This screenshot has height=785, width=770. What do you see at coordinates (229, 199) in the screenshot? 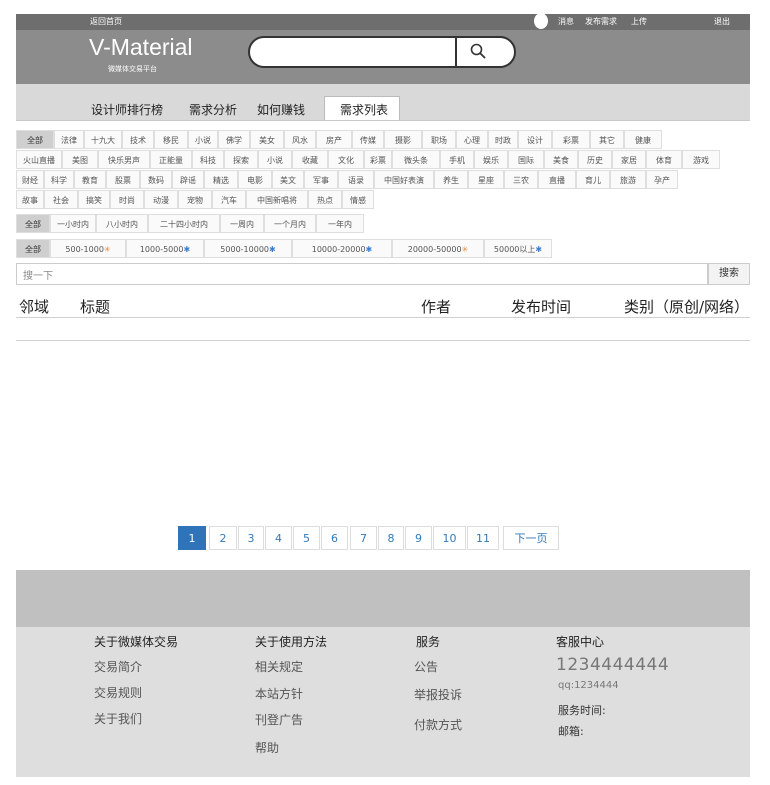
I see `filter-tag: 汽车` at bounding box center [229, 199].